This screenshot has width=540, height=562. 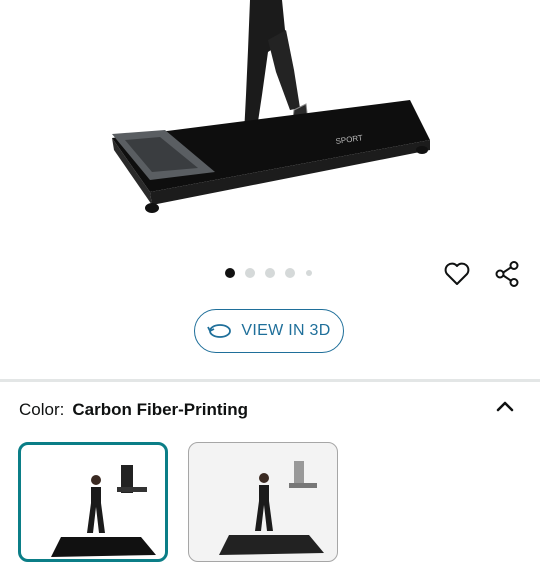 I want to click on heart-icon, so click(x=457, y=273).